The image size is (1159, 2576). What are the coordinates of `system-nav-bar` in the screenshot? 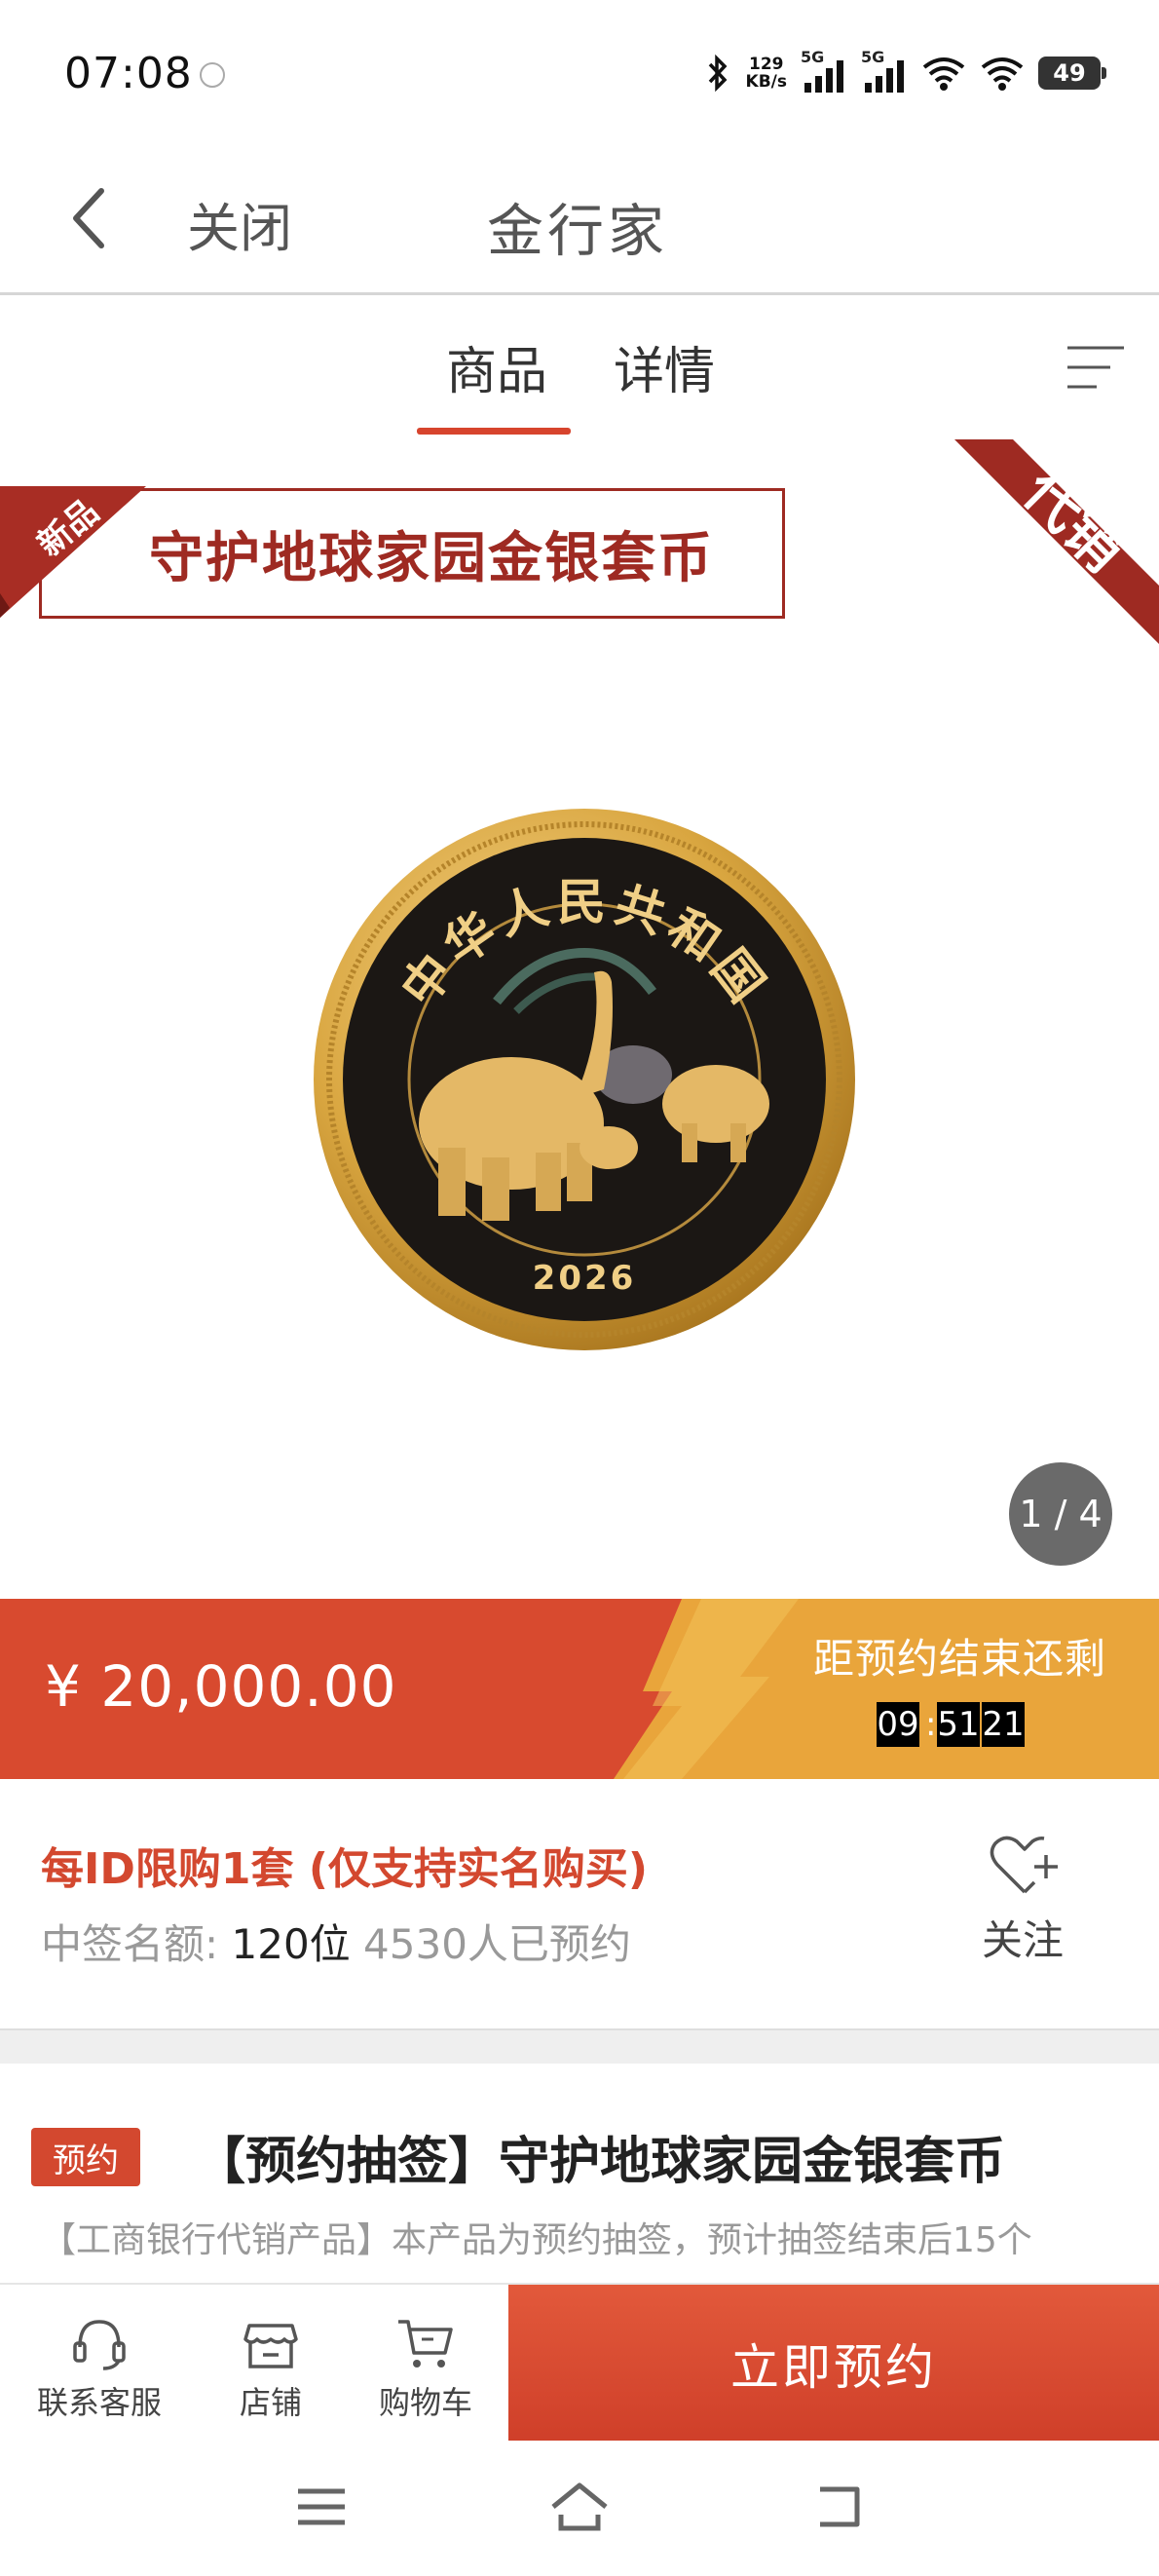 It's located at (579, 2508).